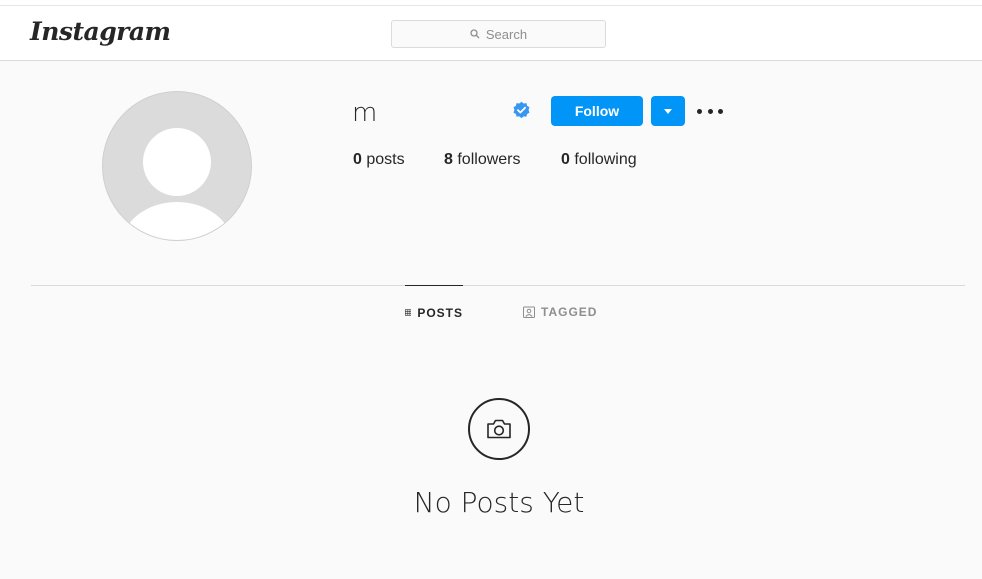 The width and height of the screenshot is (982, 579). I want to click on following-stat: 0 following, so click(599, 160).